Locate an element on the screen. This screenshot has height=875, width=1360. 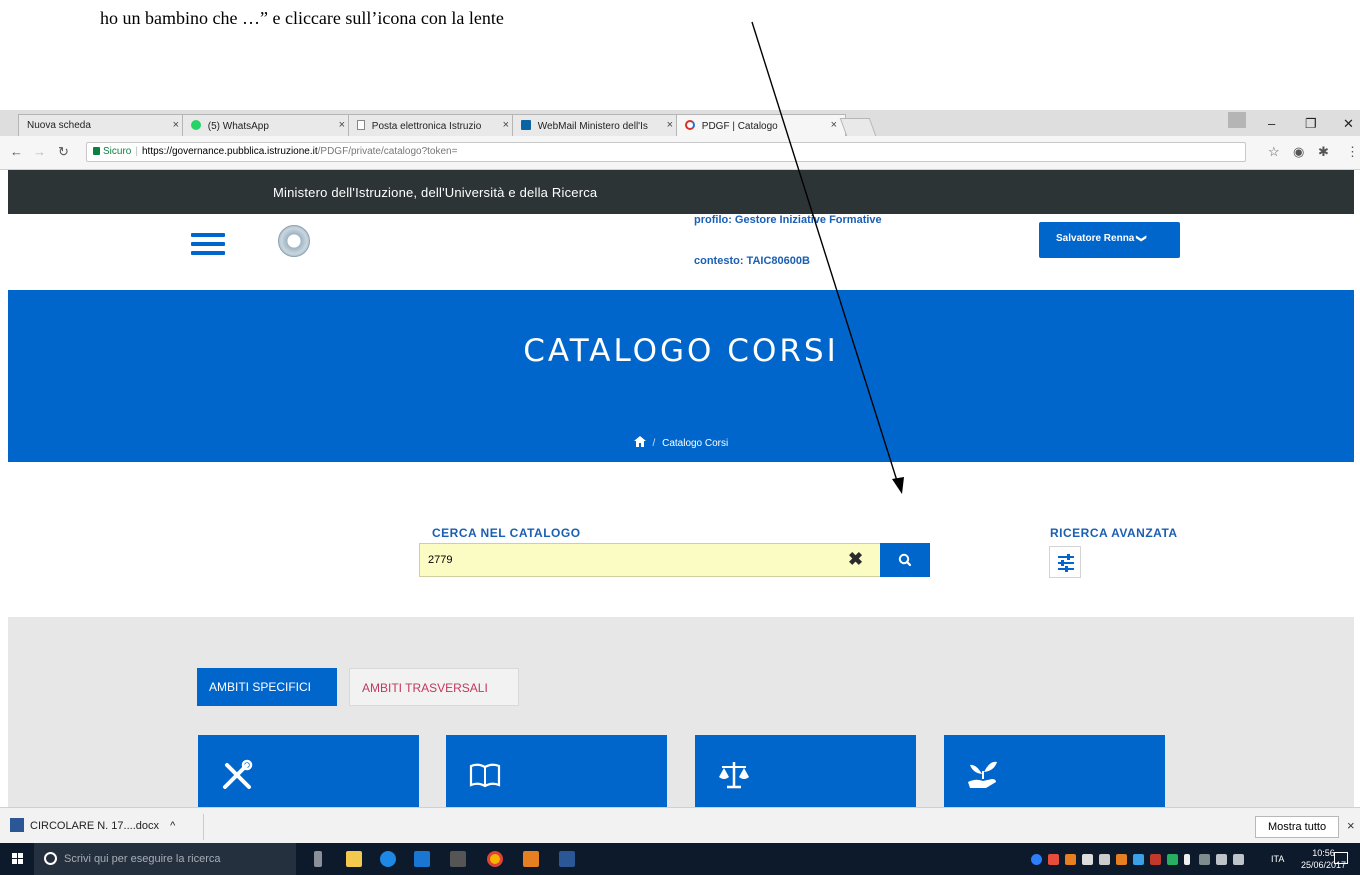
download-item: CIRCOLARE N. 17....docx ^ is located at coordinates (92, 825).